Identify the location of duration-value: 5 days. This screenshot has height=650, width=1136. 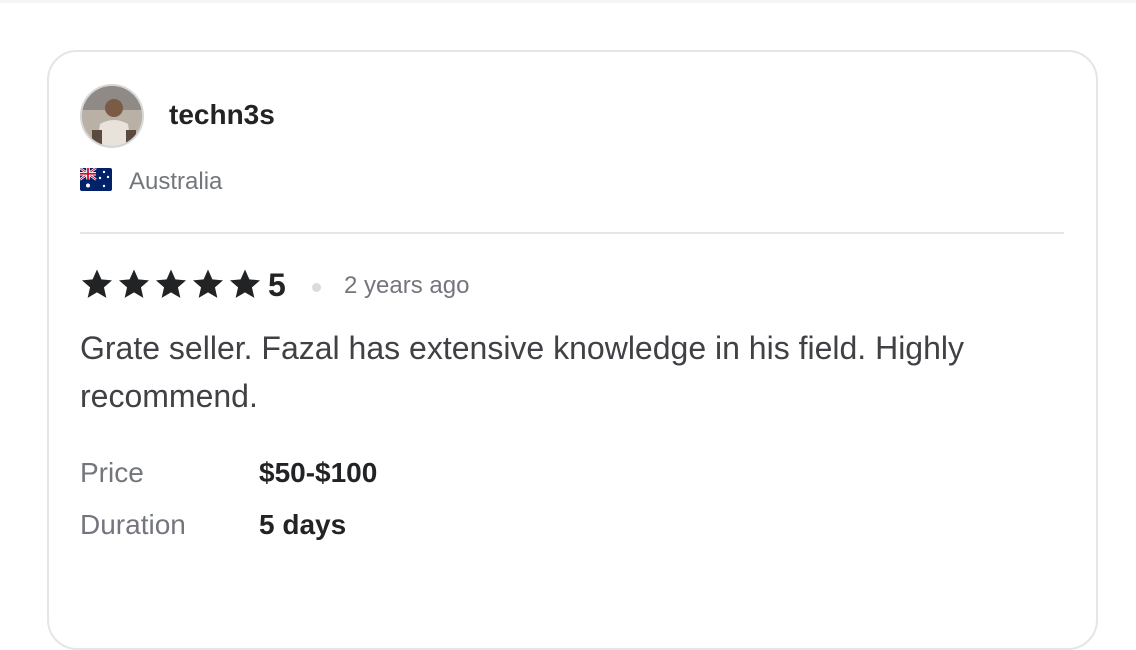
(303, 524).